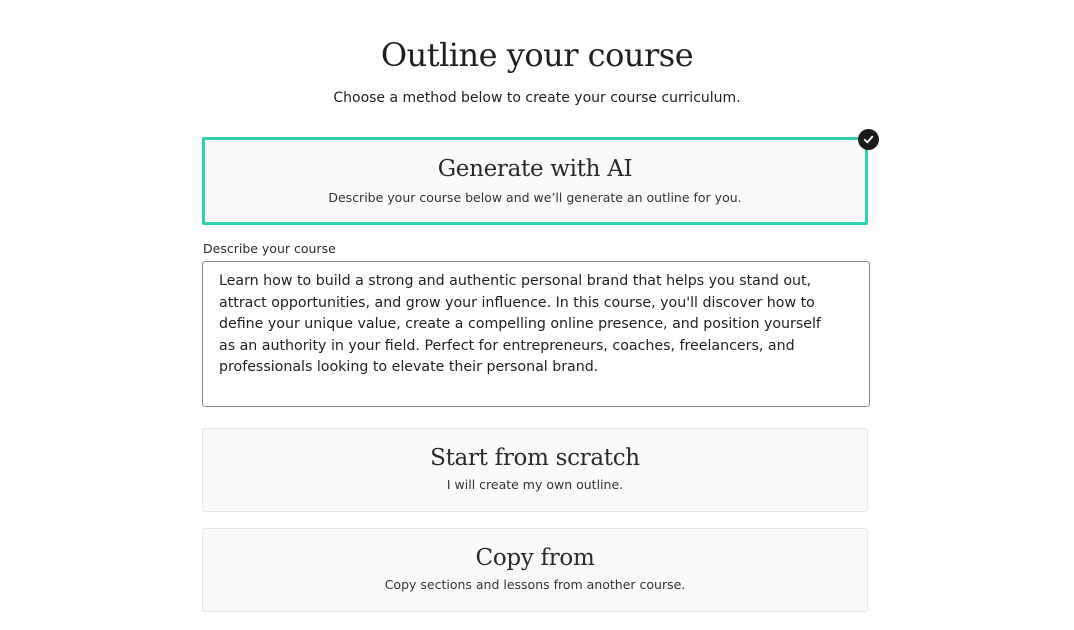 The image size is (1074, 630). I want to click on option-title: Start from scratch, so click(535, 458).